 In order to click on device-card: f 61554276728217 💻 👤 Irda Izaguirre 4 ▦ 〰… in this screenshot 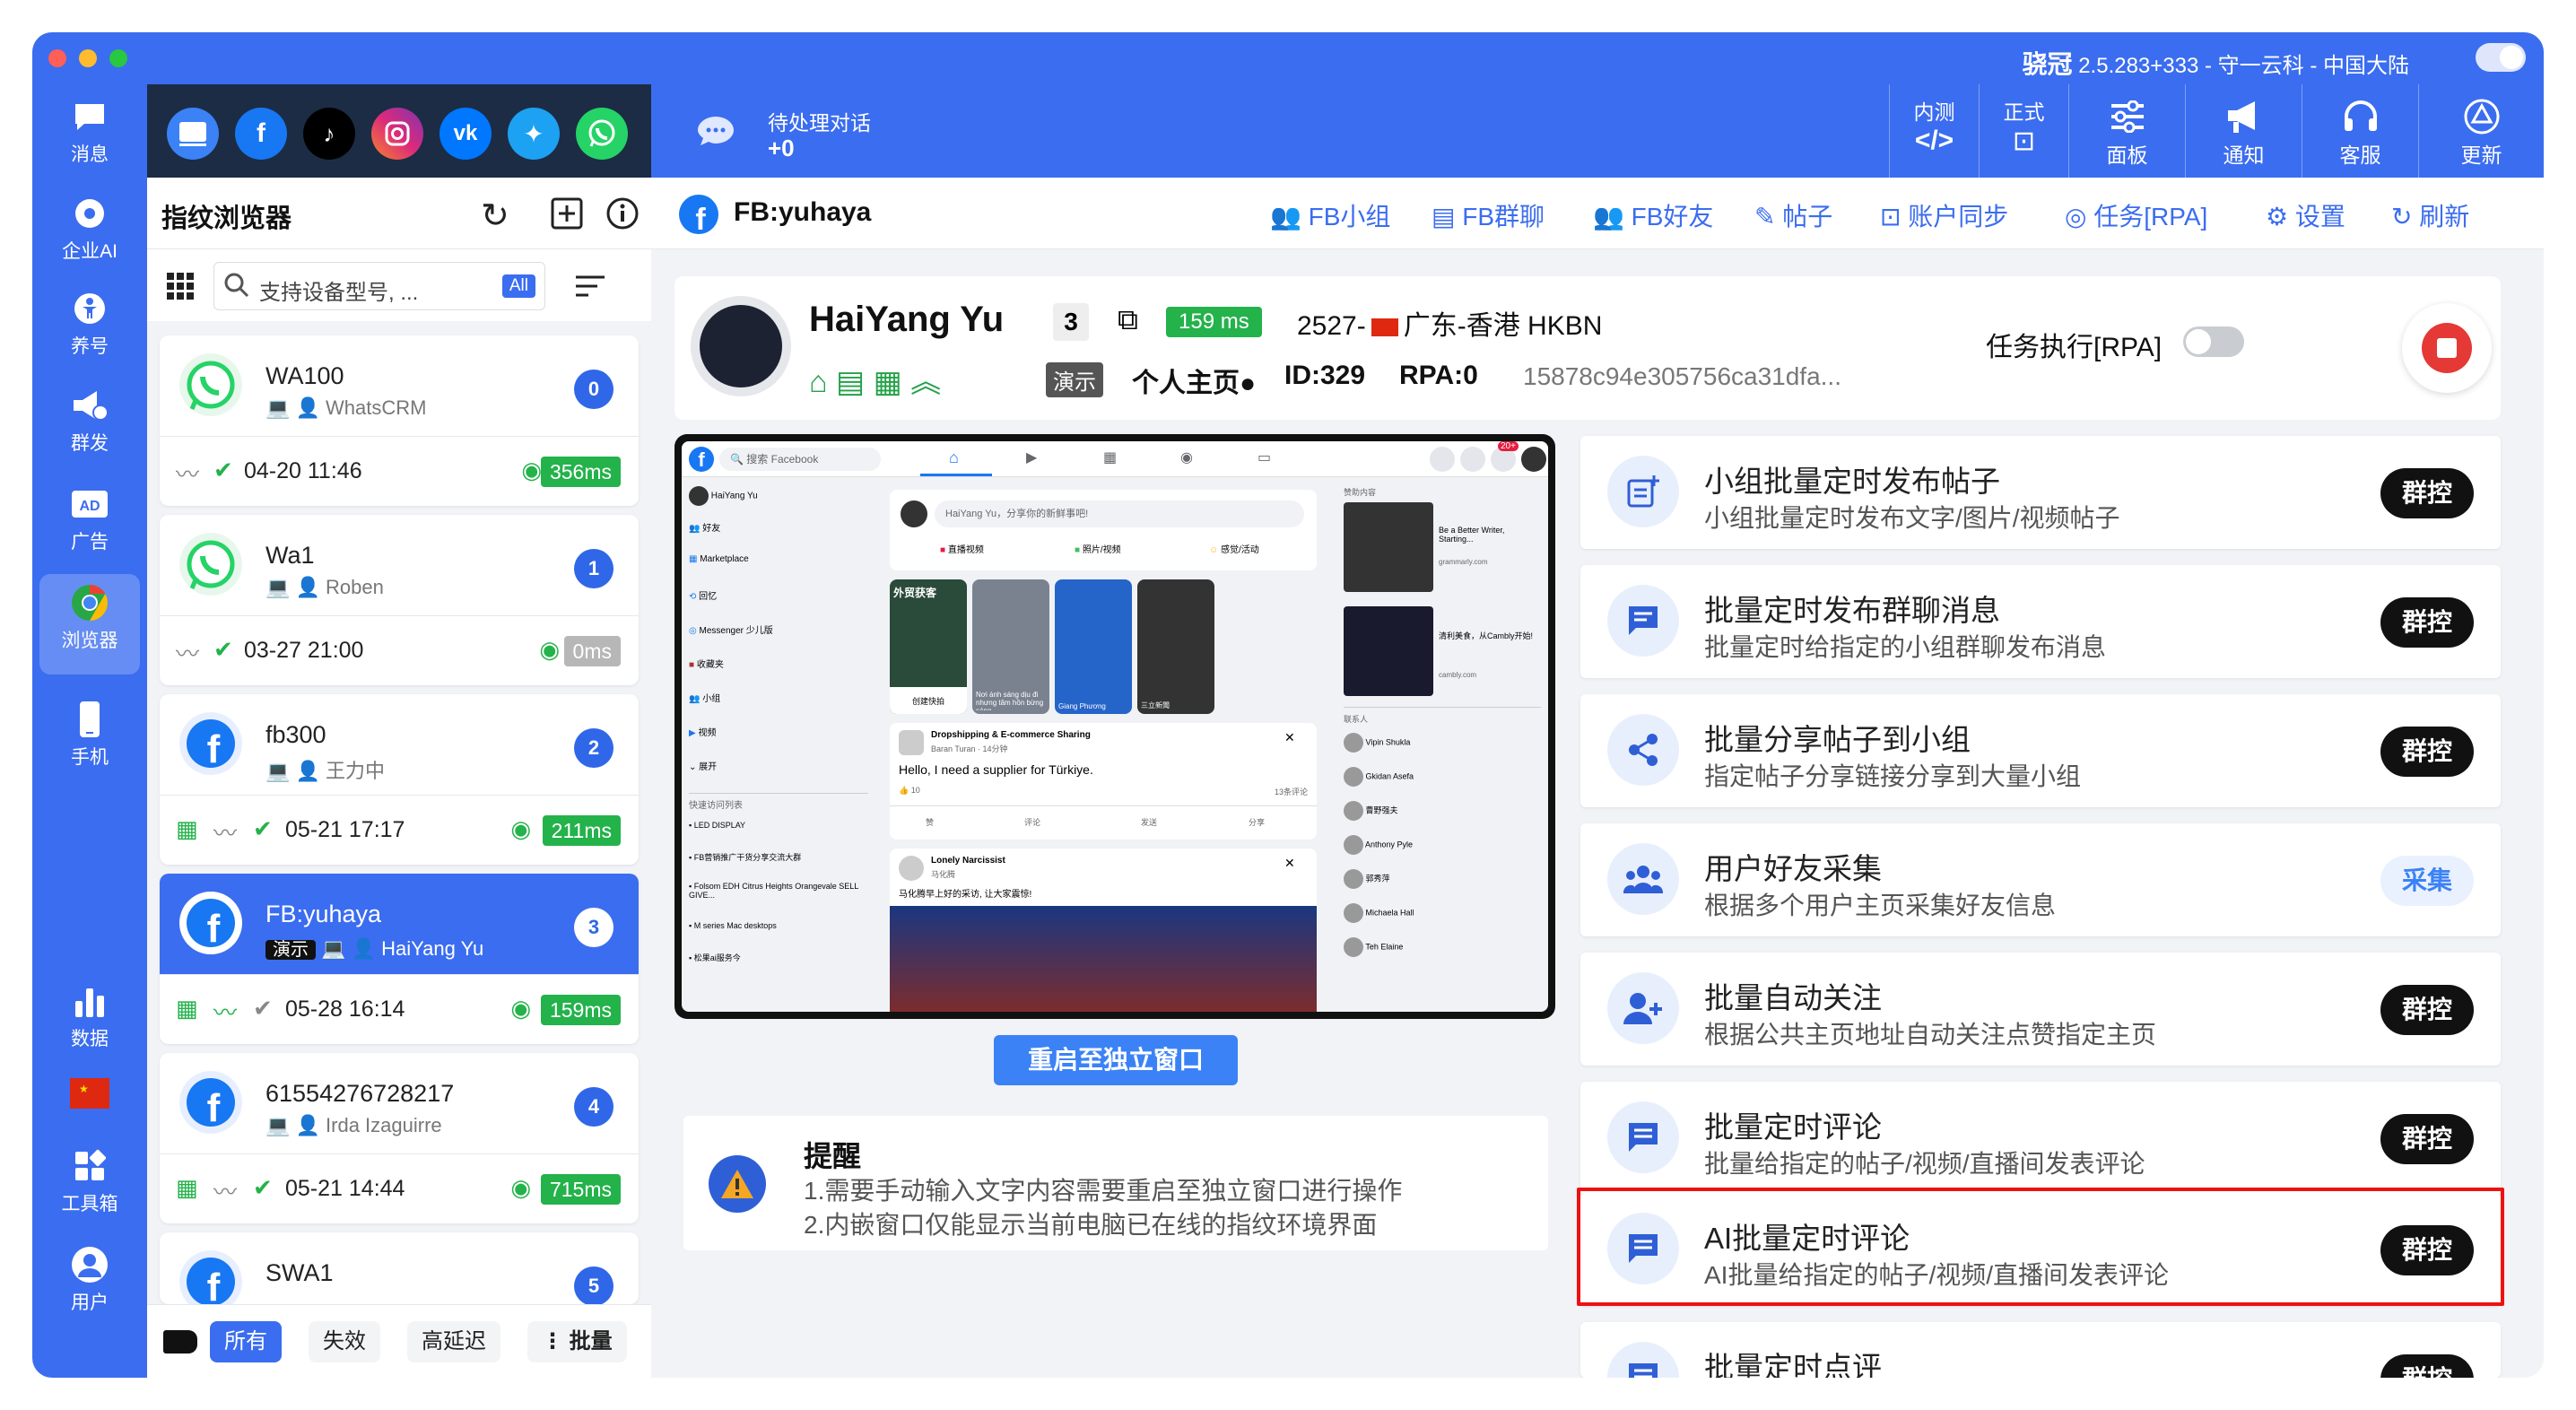, I will do `click(399, 1138)`.